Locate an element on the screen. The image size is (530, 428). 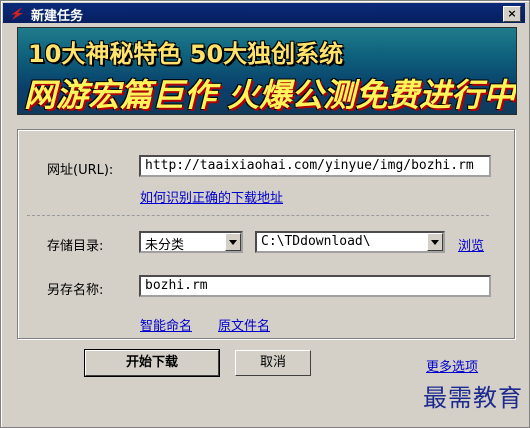
saveas-label: 另存名称: is located at coordinates (75, 290).